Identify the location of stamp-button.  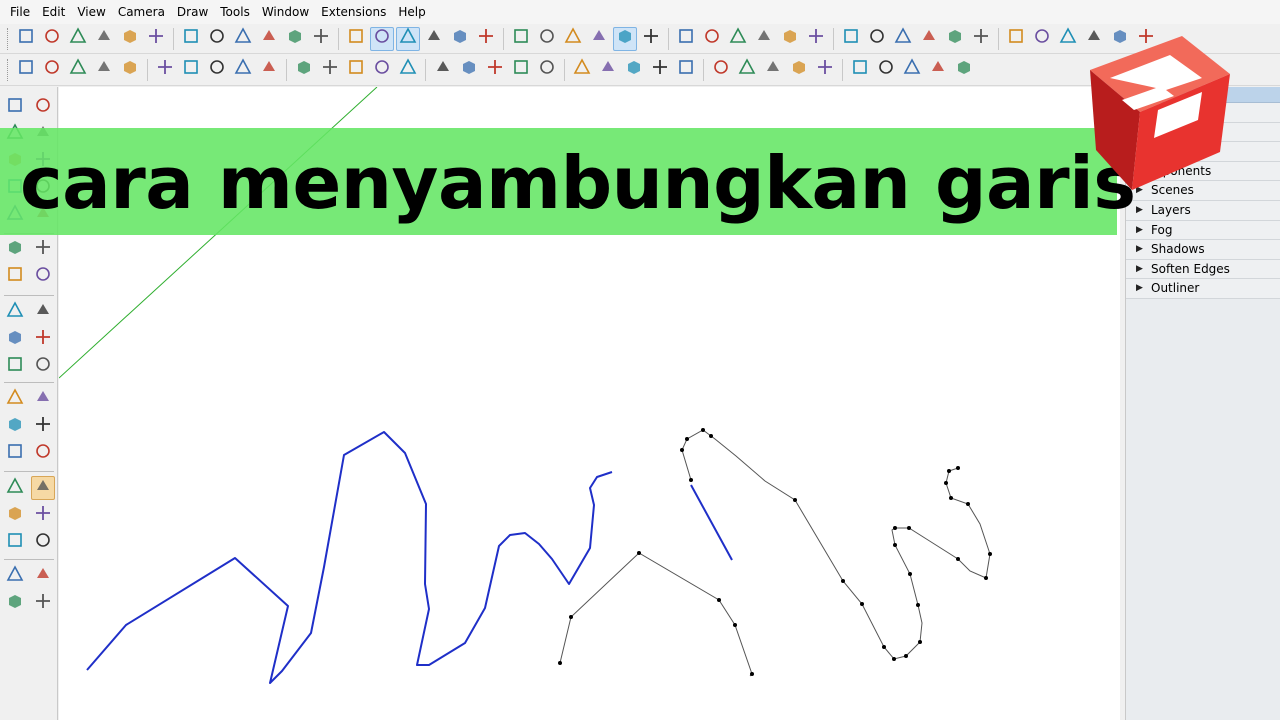
(130, 70).